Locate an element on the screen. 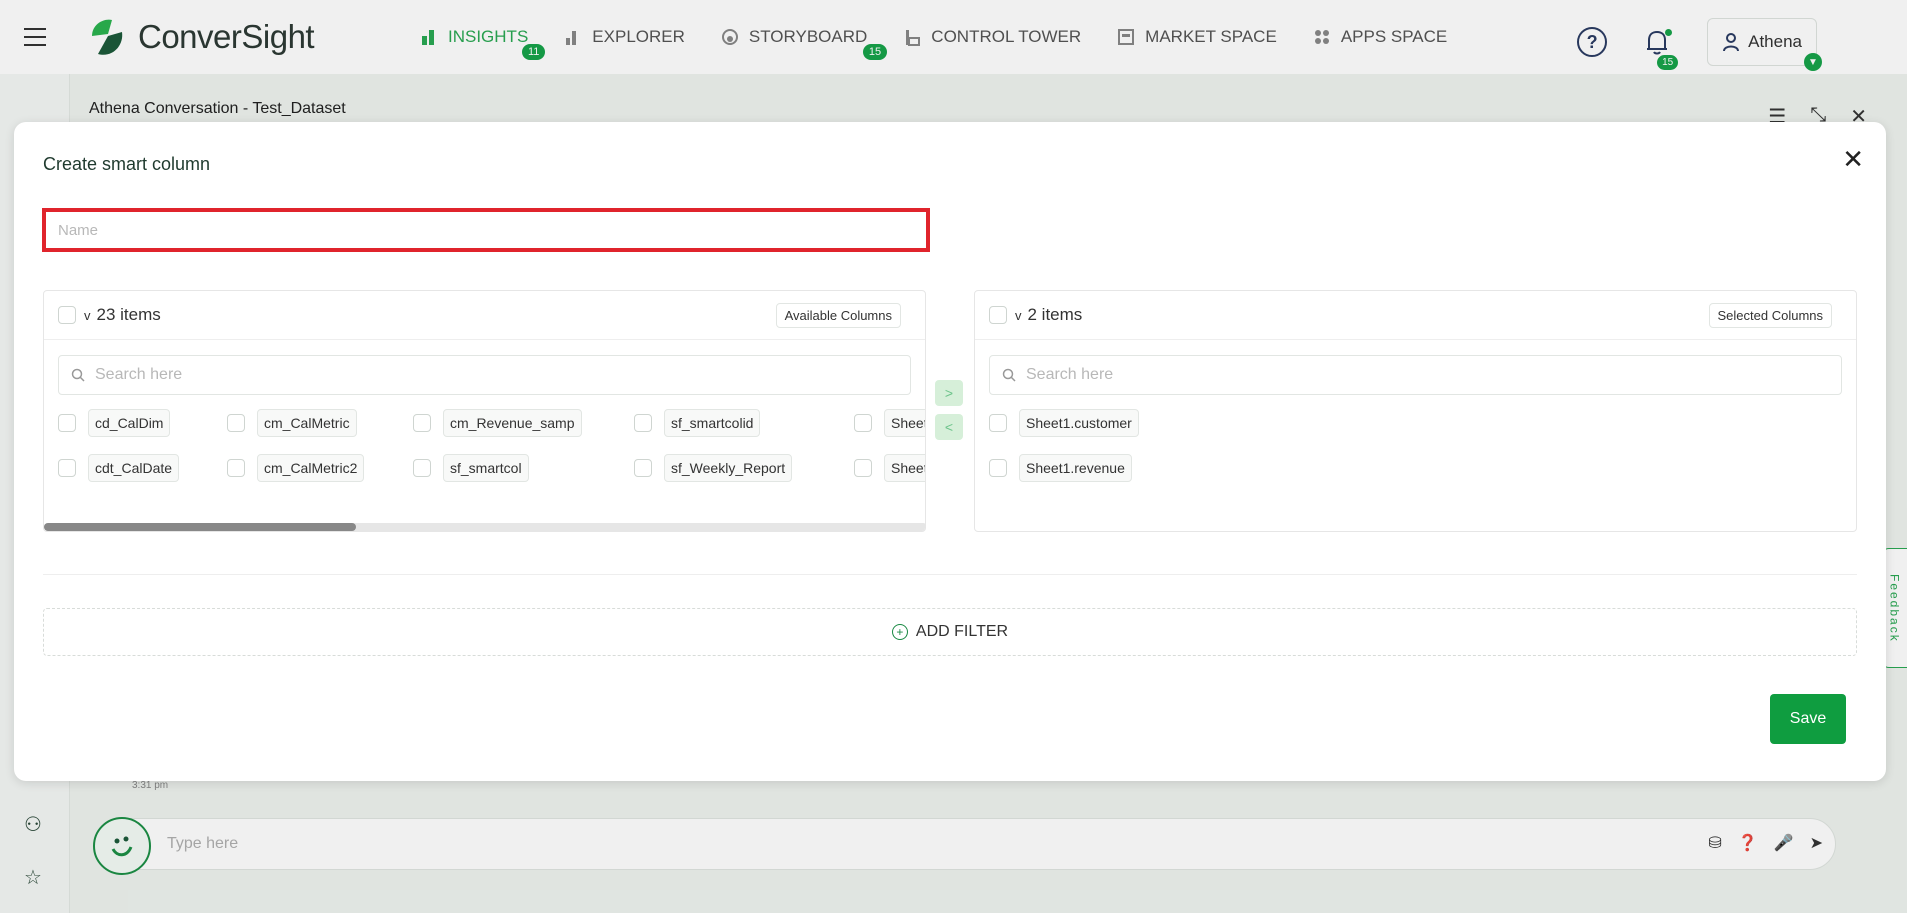  list-item: cm_Revenue_samp is located at coordinates (497, 423).